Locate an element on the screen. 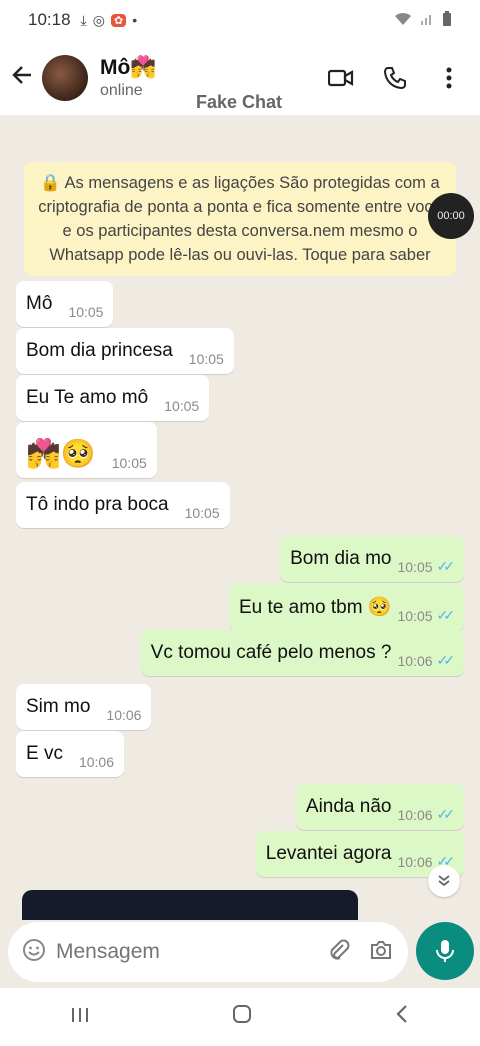 This screenshot has height=1046, width=480. android-nav-bar is located at coordinates (240, 1017).